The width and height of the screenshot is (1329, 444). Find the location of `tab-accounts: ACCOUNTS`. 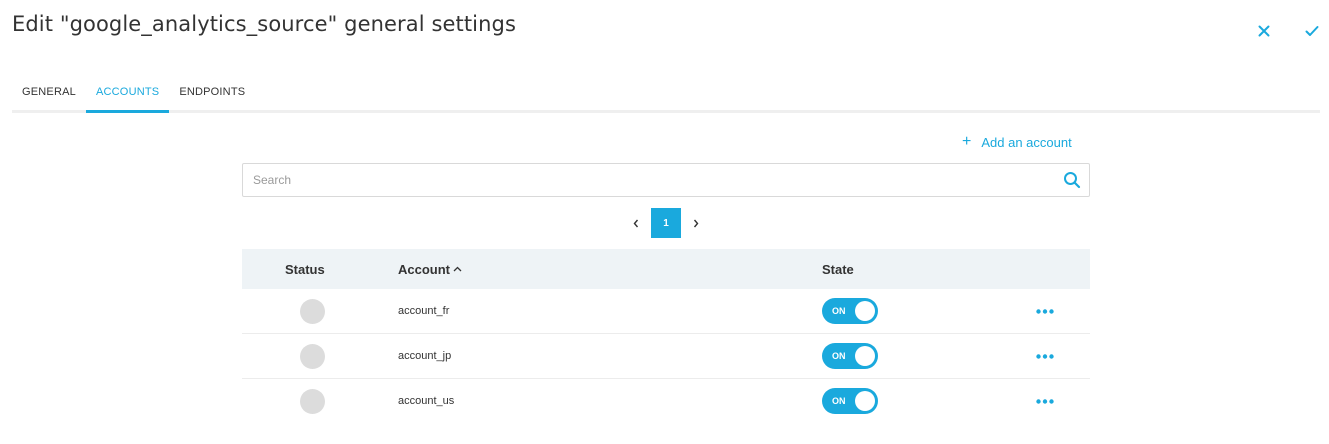

tab-accounts: ACCOUNTS is located at coordinates (127, 93).